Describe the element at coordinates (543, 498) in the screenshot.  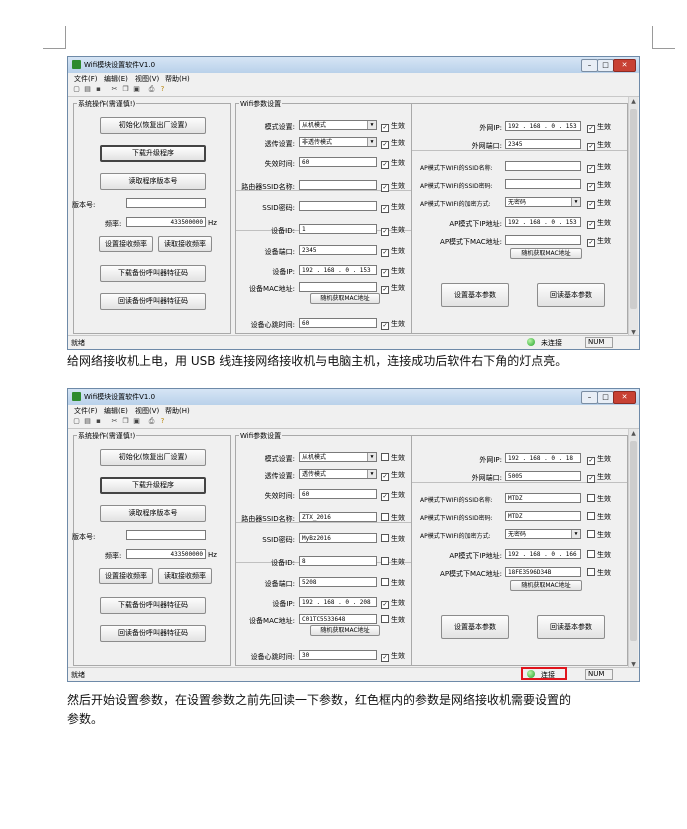
I see `ap-ssid-field: MTDZ` at that location.